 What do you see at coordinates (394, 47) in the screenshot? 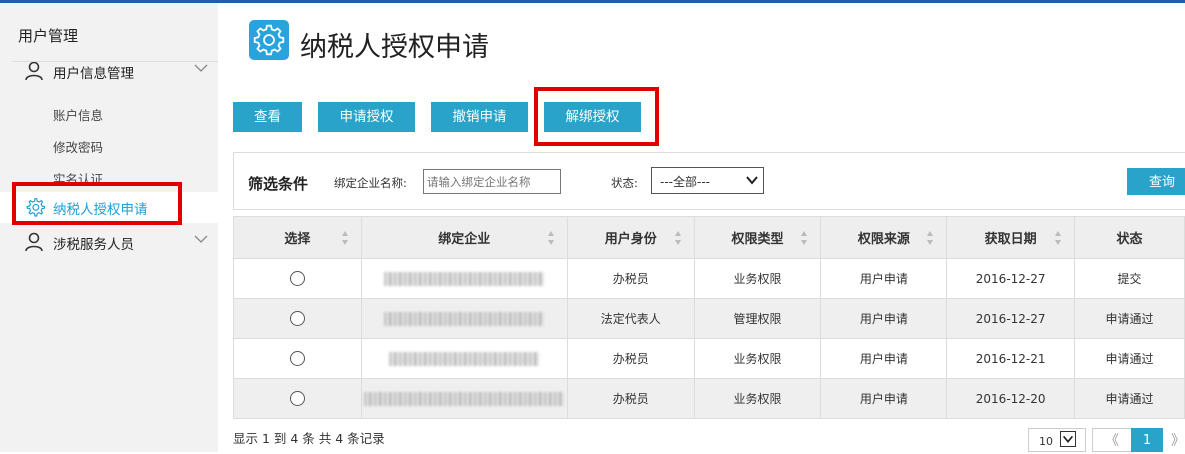
I see `page-title: 纳税人授权申请` at bounding box center [394, 47].